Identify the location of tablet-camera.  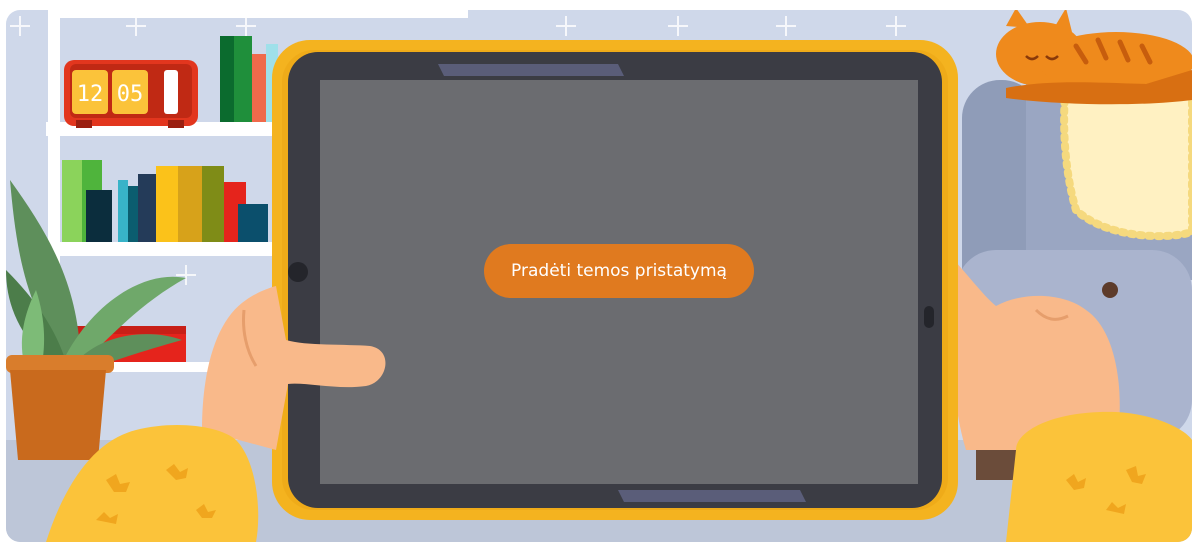
(298, 272).